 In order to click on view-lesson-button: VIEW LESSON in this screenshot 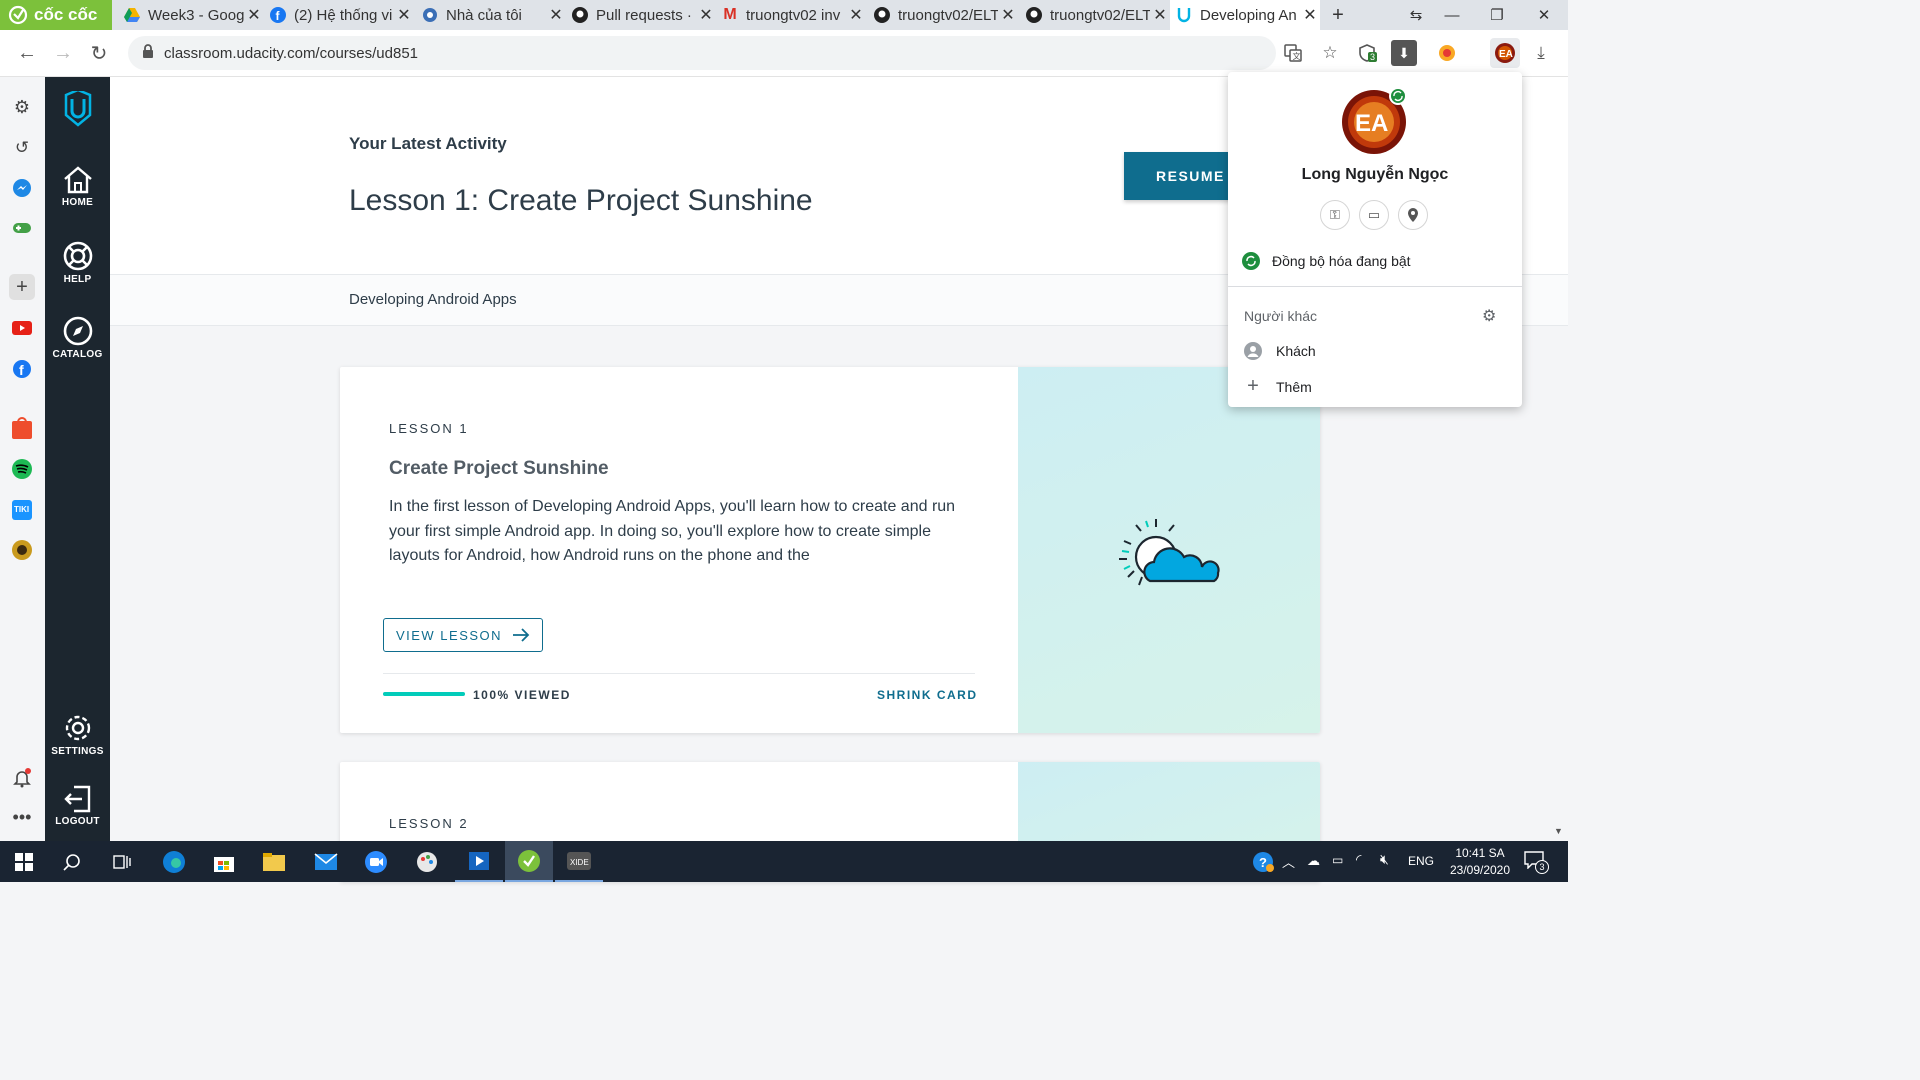, I will do `click(463, 635)`.